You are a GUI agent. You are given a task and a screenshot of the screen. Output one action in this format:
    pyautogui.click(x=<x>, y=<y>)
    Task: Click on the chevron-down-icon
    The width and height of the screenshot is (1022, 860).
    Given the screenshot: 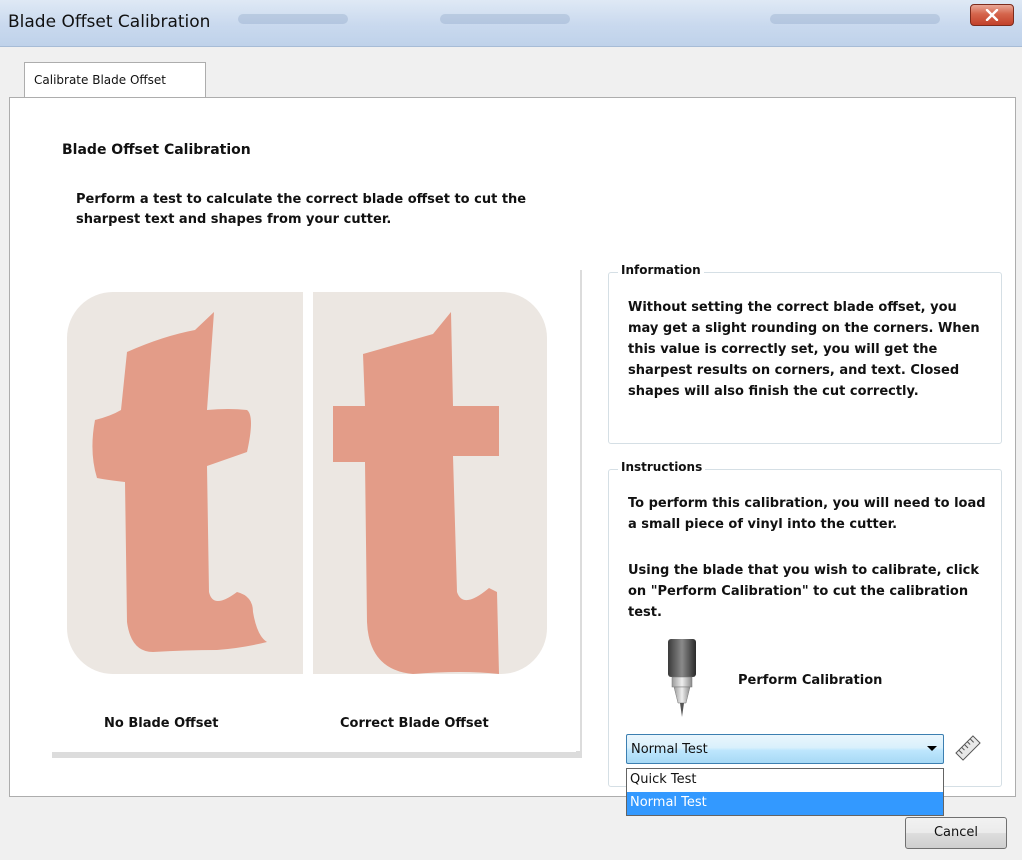 What is the action you would take?
    pyautogui.click(x=932, y=748)
    